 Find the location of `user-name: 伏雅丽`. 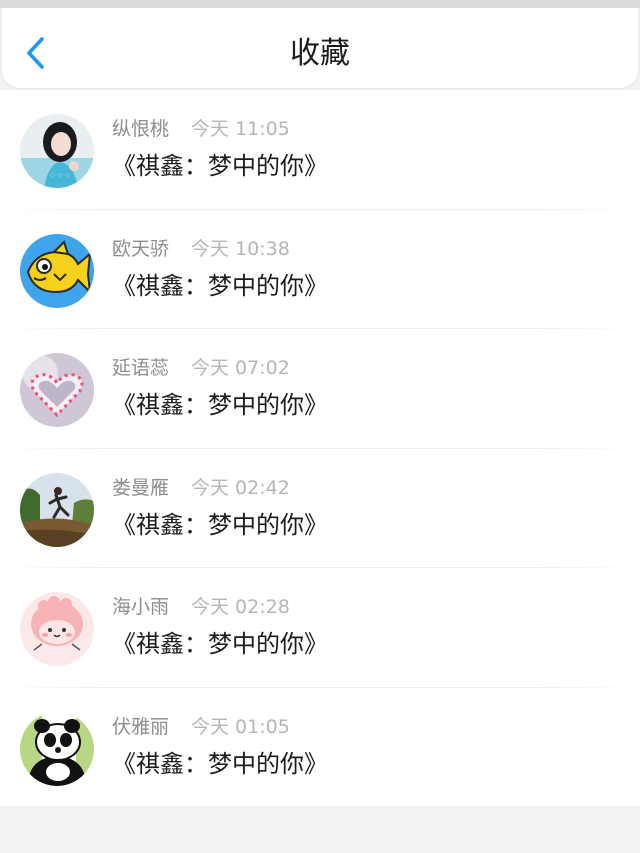

user-name: 伏雅丽 is located at coordinates (141, 726).